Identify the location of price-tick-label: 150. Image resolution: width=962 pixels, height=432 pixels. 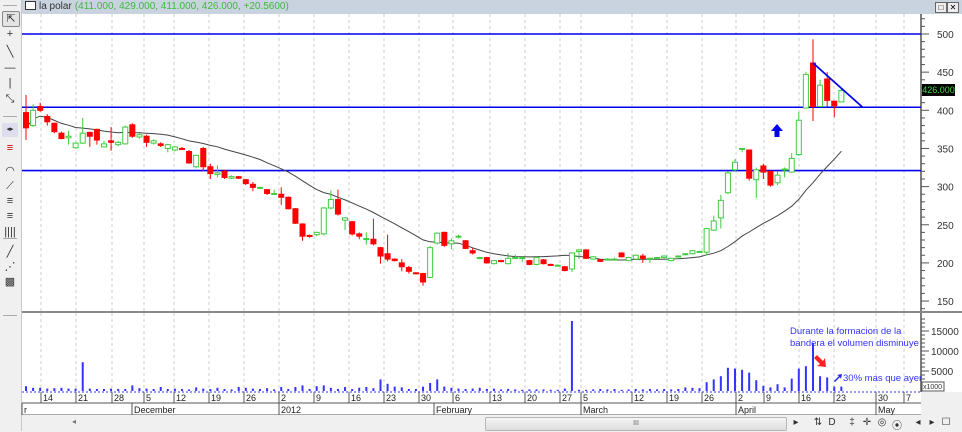
(945, 302).